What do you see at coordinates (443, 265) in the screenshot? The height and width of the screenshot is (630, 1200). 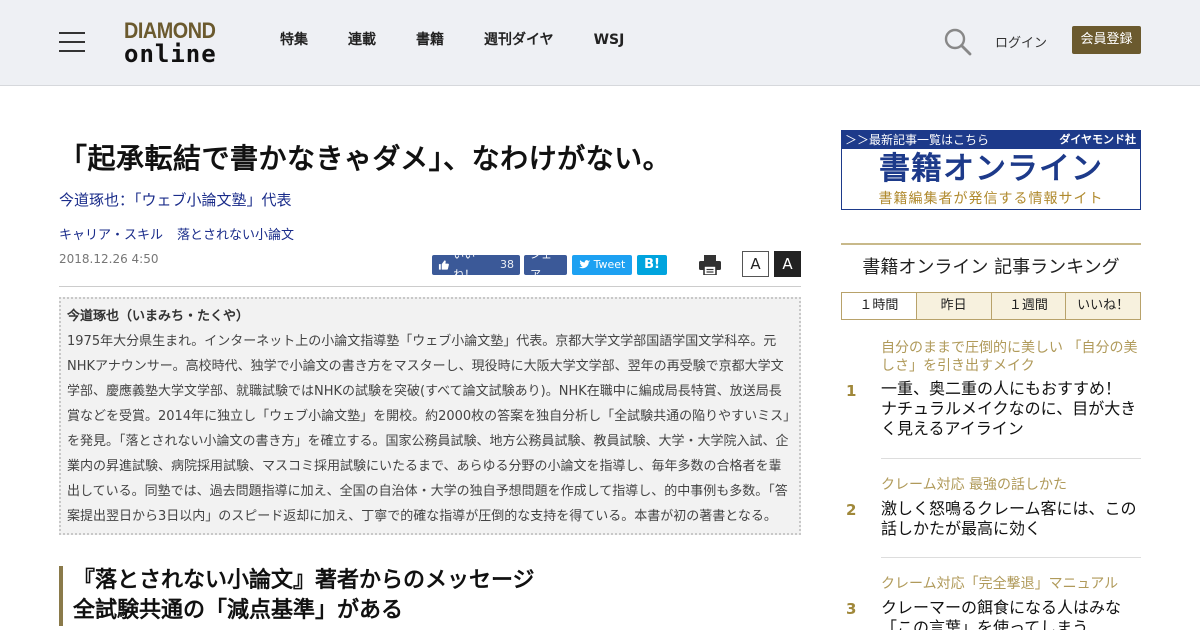 I see `thumbs-up-icon` at bounding box center [443, 265].